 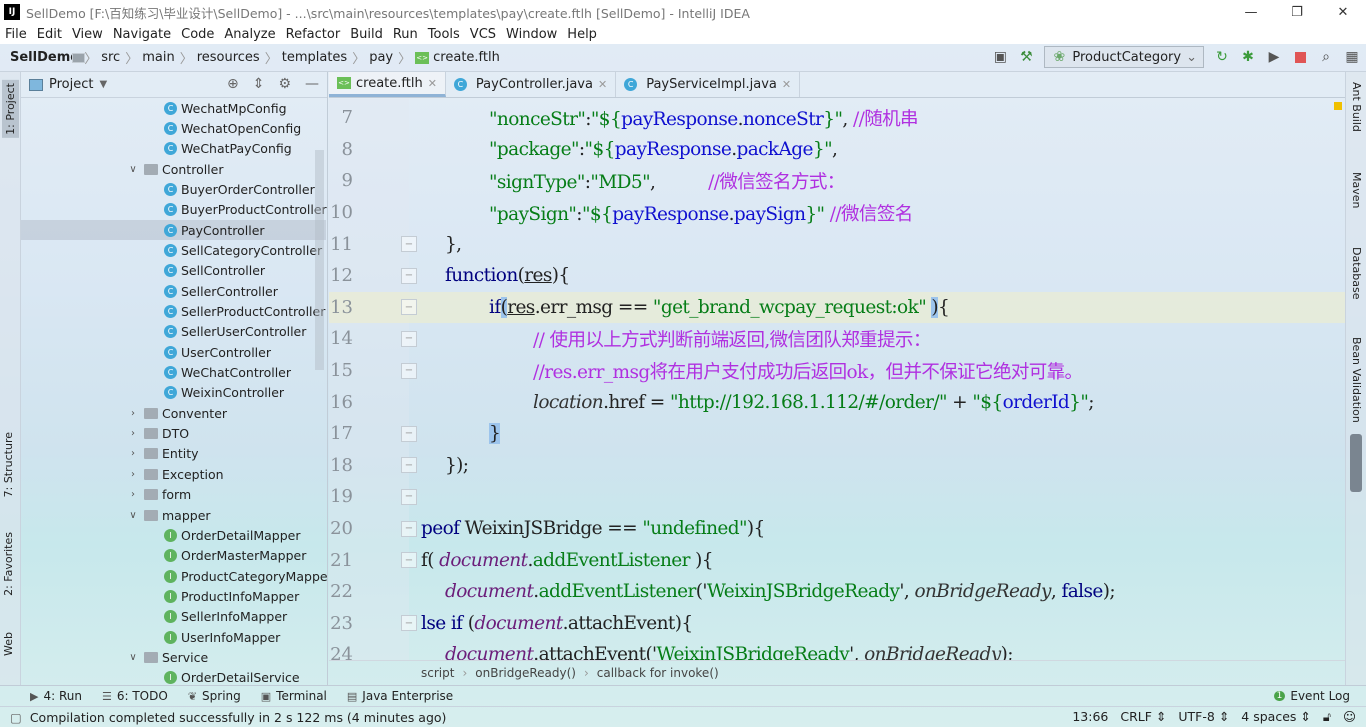 What do you see at coordinates (1356, 190) in the screenshot?
I see `tab-maven: Maven` at bounding box center [1356, 190].